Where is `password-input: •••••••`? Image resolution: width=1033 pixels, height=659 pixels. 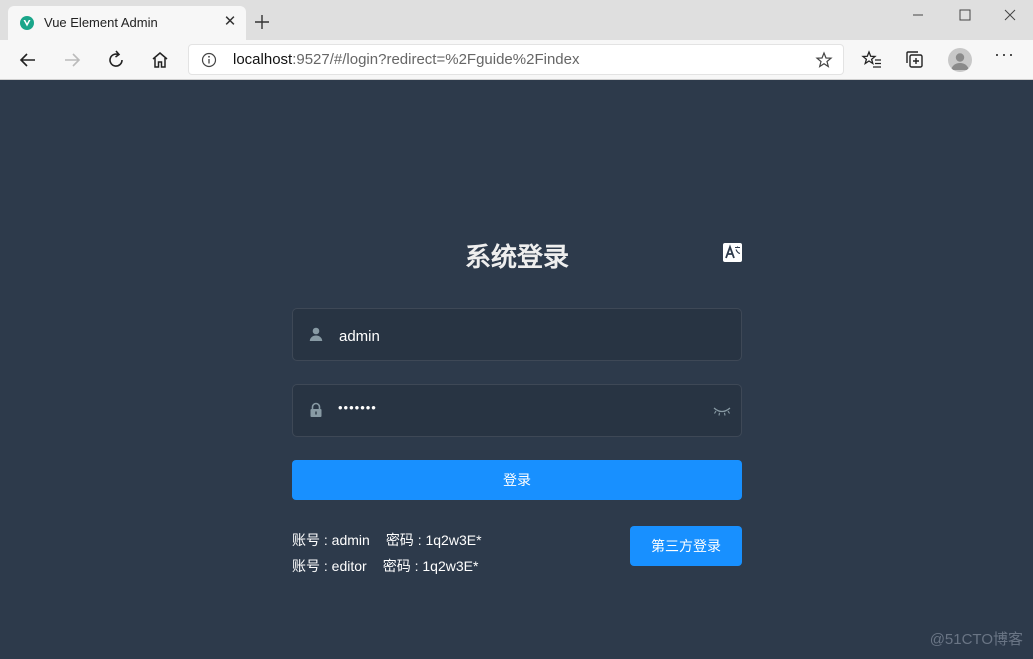
password-input: ••••••• is located at coordinates (357, 407).